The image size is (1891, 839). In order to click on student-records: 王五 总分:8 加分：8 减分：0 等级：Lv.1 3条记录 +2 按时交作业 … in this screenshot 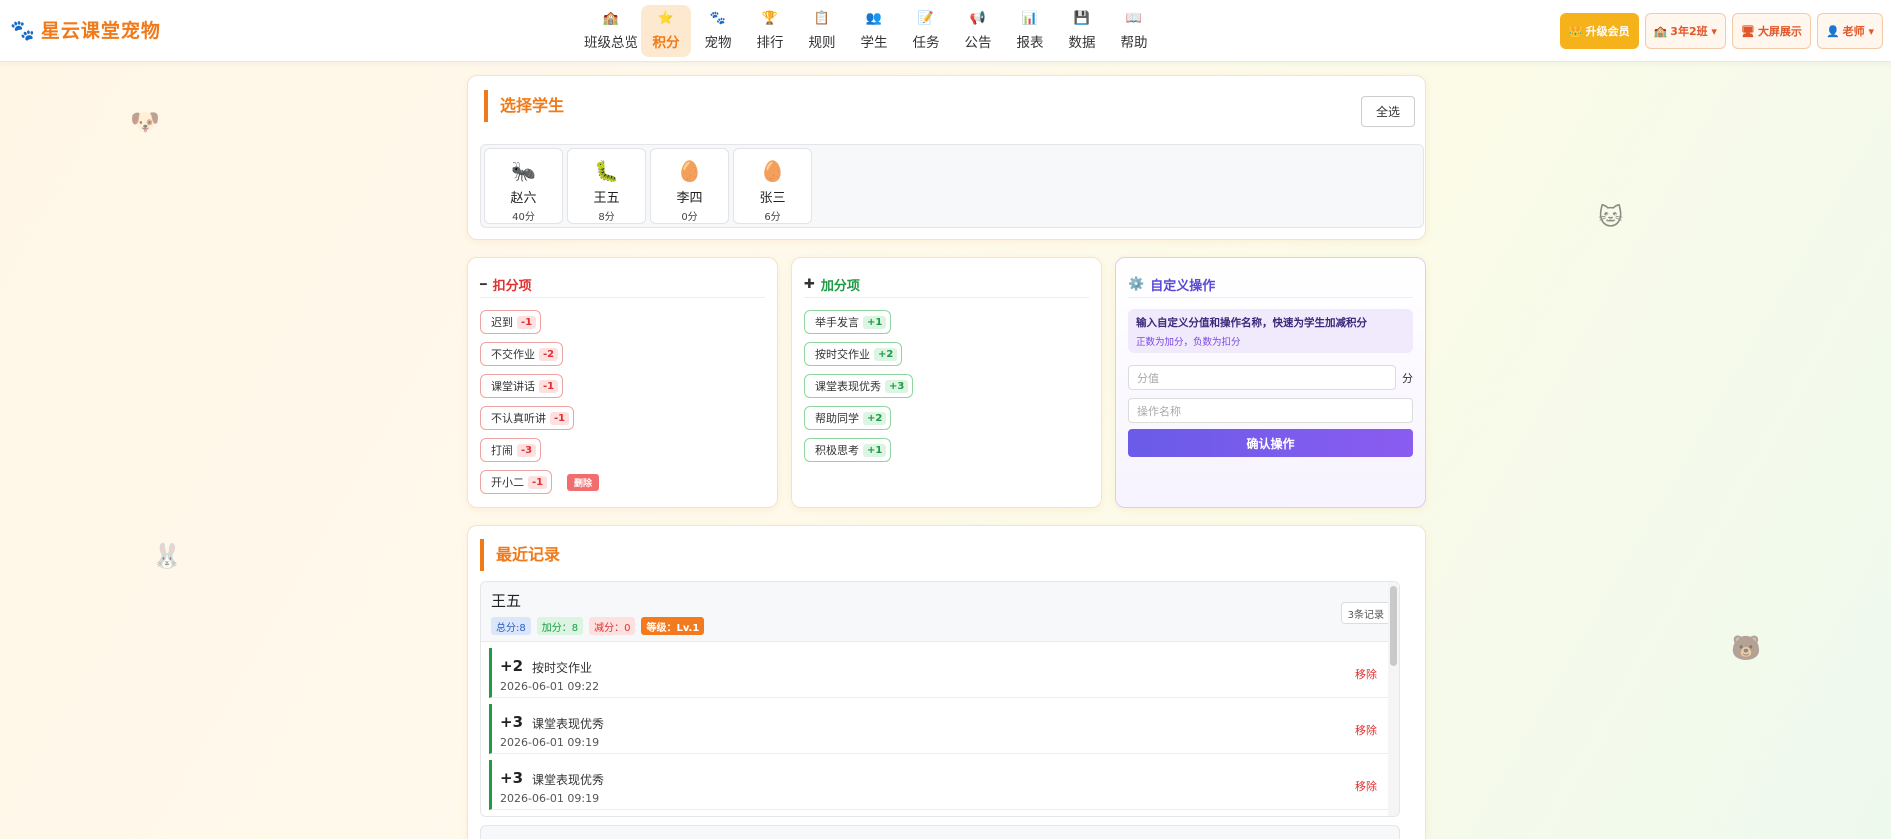, I will do `click(940, 699)`.